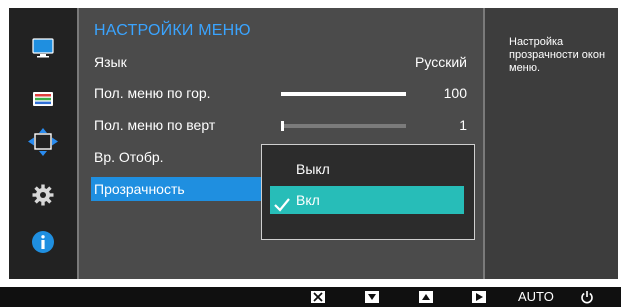 Image resolution: width=621 pixels, height=307 pixels. I want to click on row-label: Пол. меню по гор., so click(152, 93).